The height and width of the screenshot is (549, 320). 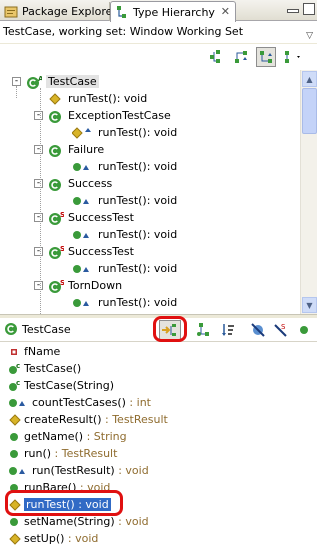 What do you see at coordinates (91, 402) in the screenshot?
I see `member-label: countTestCases() : int` at bounding box center [91, 402].